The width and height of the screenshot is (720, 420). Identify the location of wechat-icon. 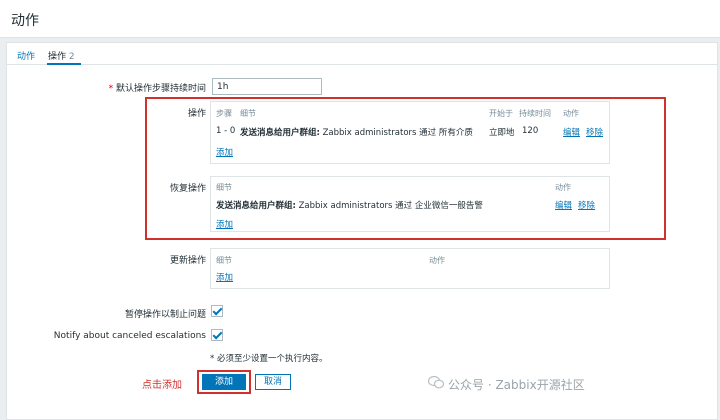
(436, 382).